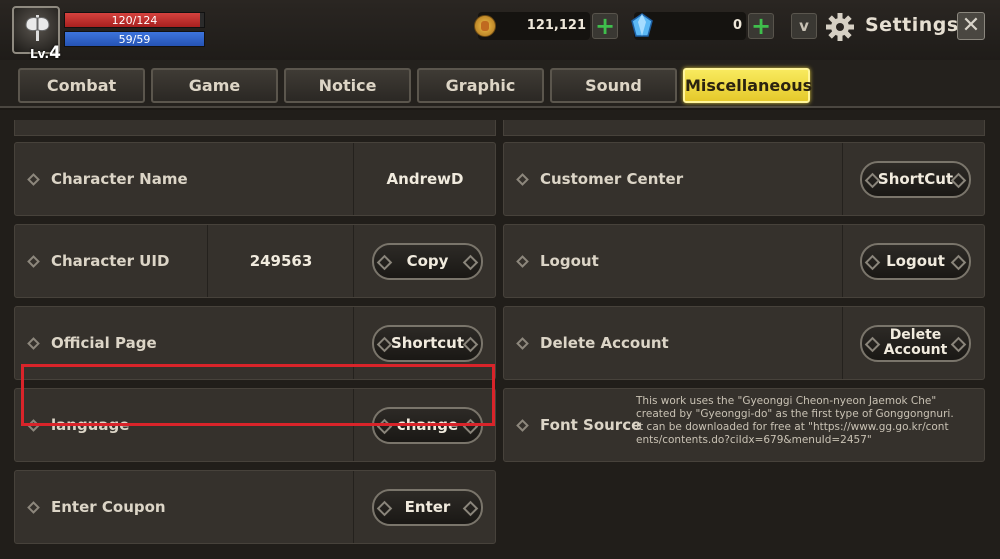 This screenshot has height=559, width=1000. I want to click on mp-text: 59/59, so click(134, 39).